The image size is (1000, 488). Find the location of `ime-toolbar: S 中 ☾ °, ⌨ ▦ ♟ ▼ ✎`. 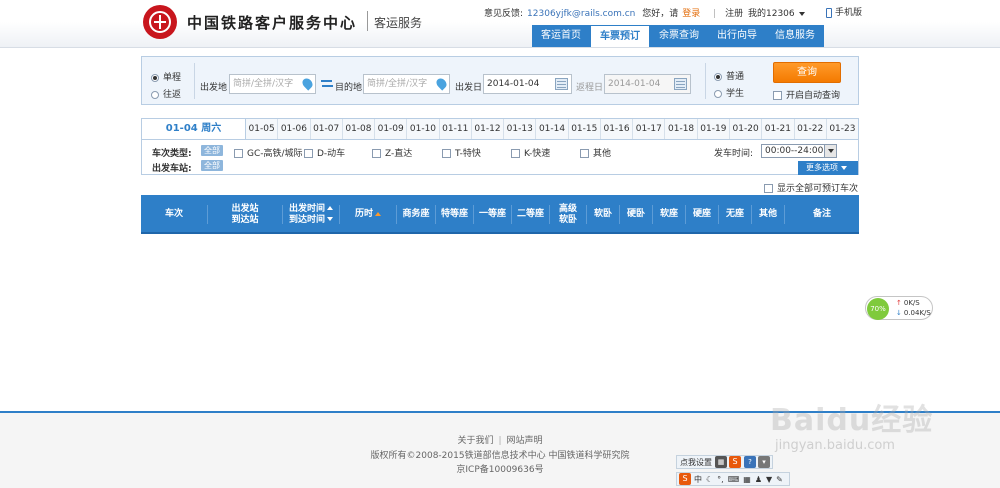

ime-toolbar: S 中 ☾ °, ⌨ ▦ ♟ ▼ ✎ is located at coordinates (733, 479).